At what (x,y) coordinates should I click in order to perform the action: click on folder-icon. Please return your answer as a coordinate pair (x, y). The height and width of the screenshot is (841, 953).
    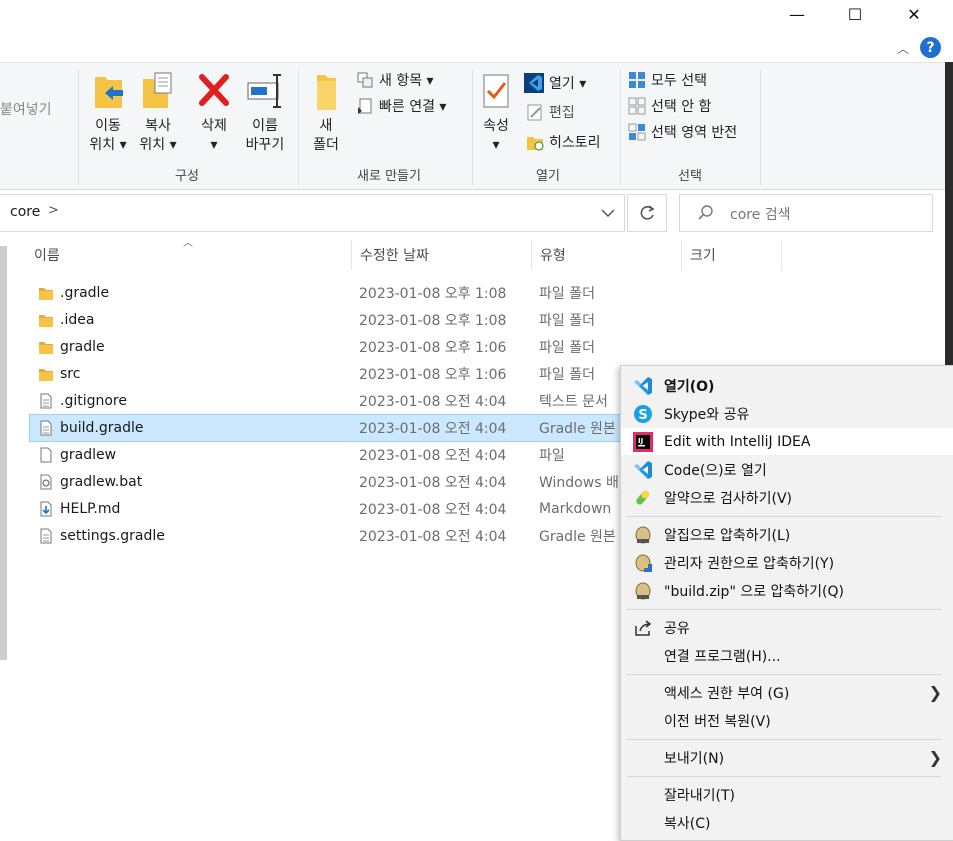
    Looking at the image, I should click on (46, 295).